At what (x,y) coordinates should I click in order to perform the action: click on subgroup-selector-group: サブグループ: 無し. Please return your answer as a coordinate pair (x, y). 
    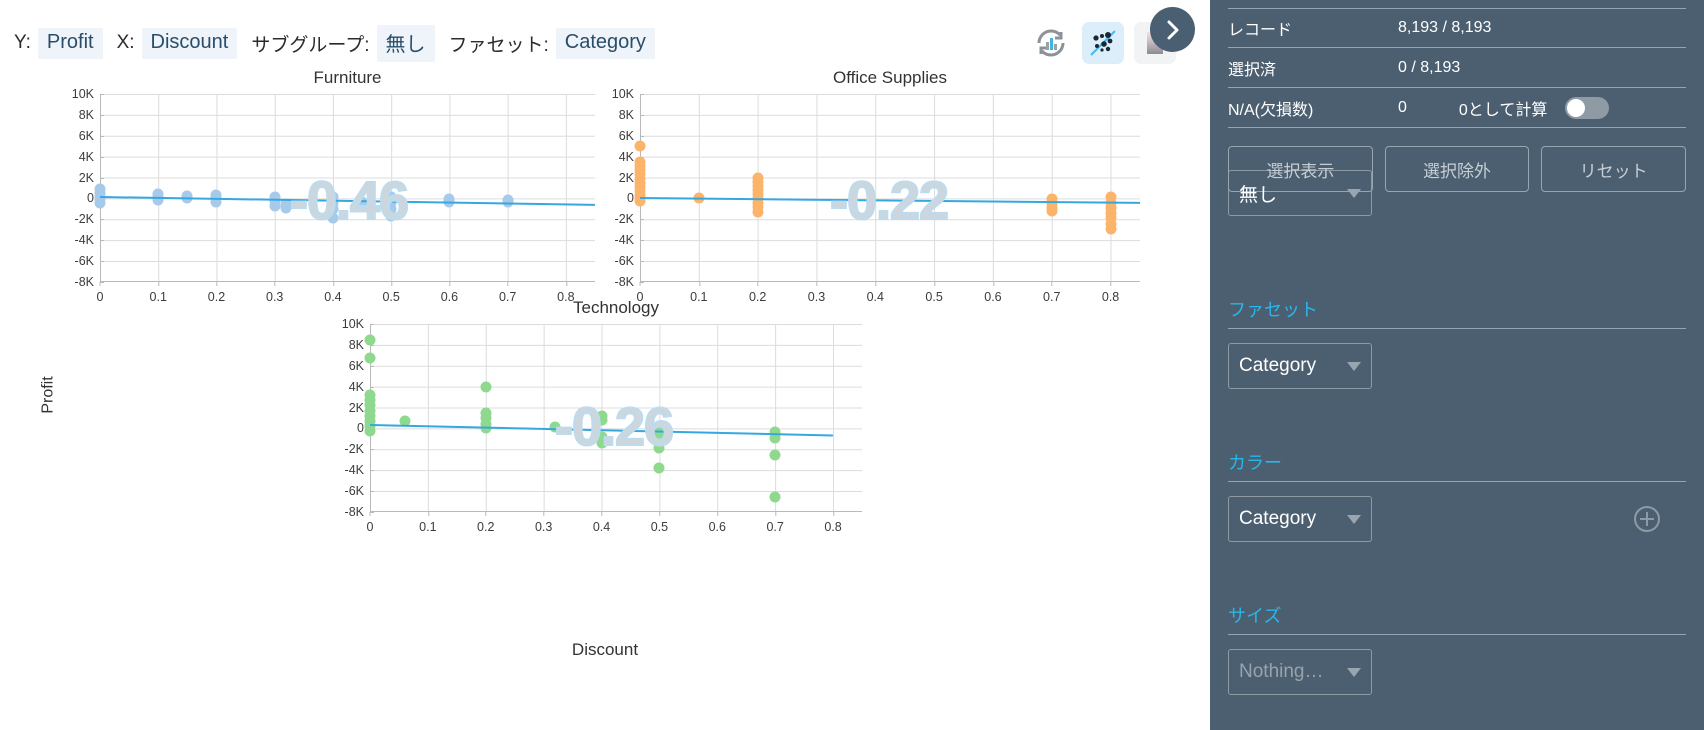
    Looking at the image, I should click on (343, 43).